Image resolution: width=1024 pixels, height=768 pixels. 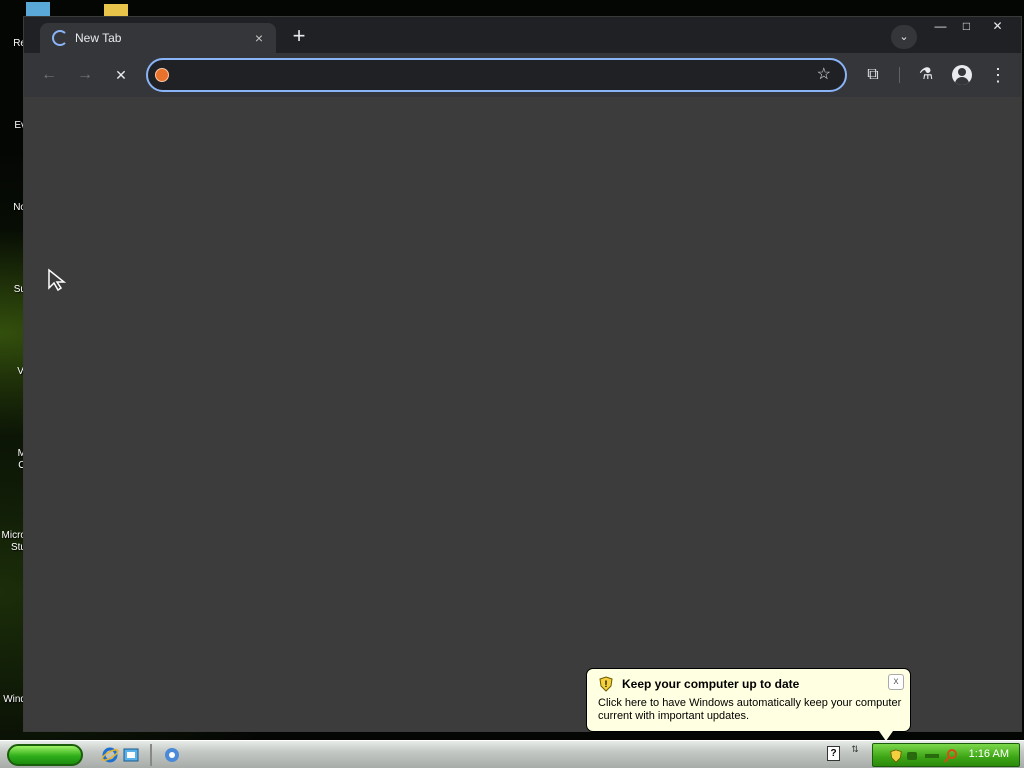 I want to click on mouse-cursor-icon, so click(x=57, y=280).